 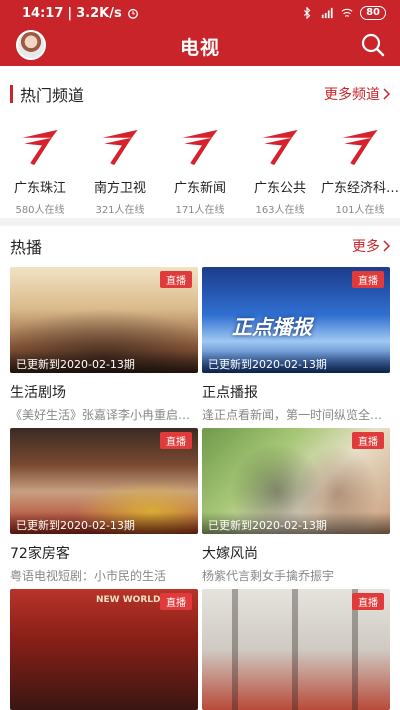 I want to click on signal-icon, so click(x=327, y=13).